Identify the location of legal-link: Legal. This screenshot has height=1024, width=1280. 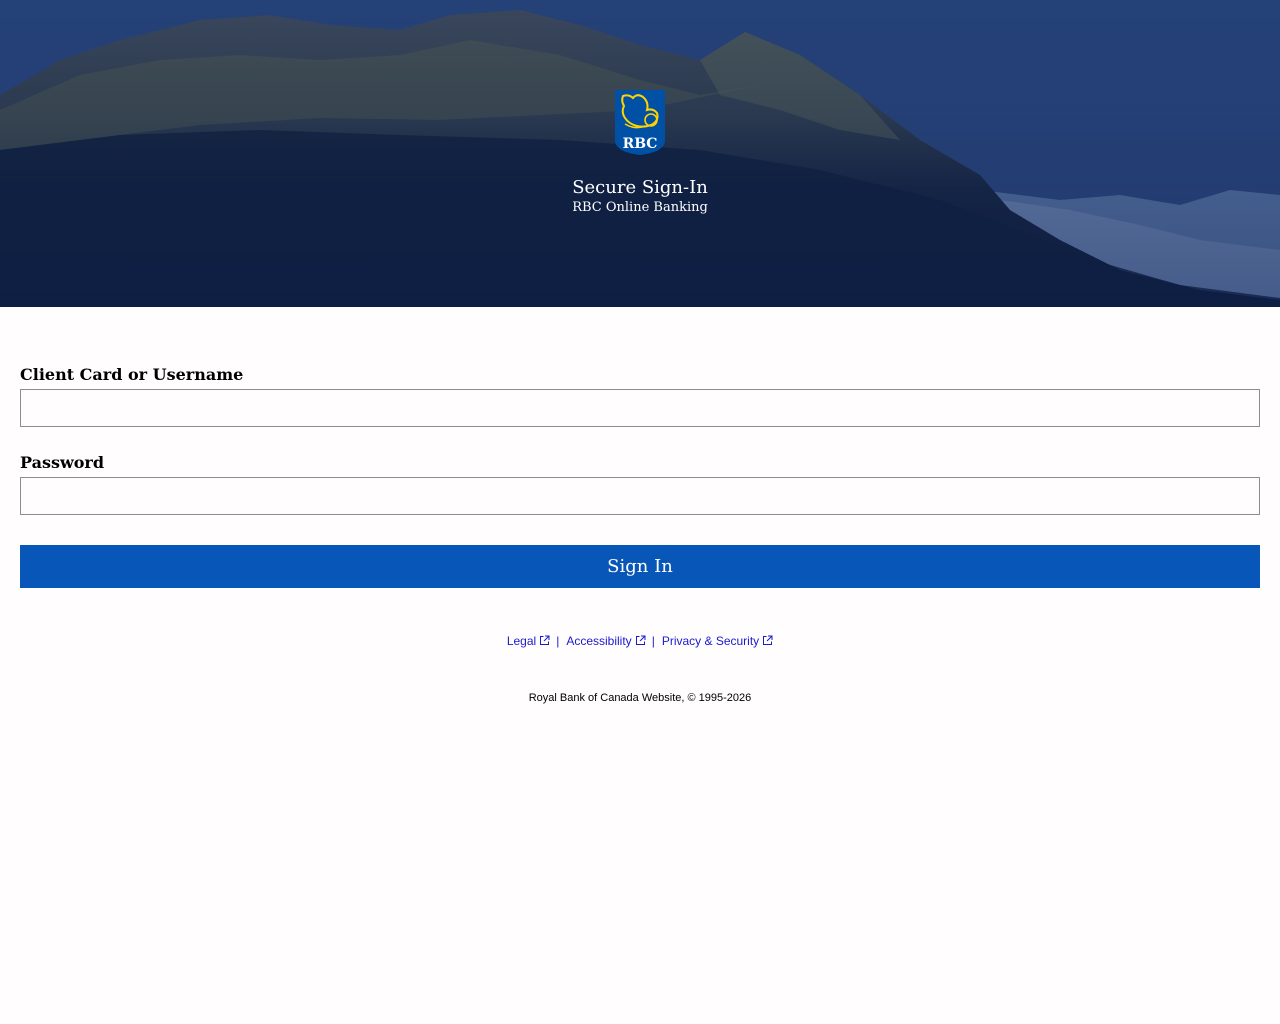
(528, 641).